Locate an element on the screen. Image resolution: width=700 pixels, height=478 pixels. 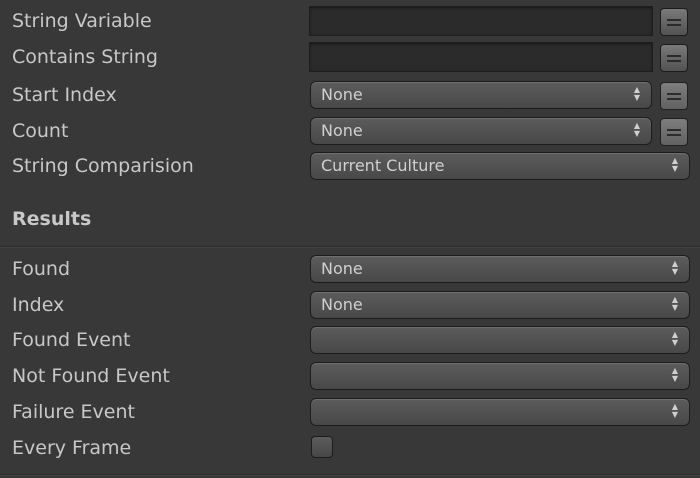
not-found-event-label: Not Found Event is located at coordinates (91, 376).